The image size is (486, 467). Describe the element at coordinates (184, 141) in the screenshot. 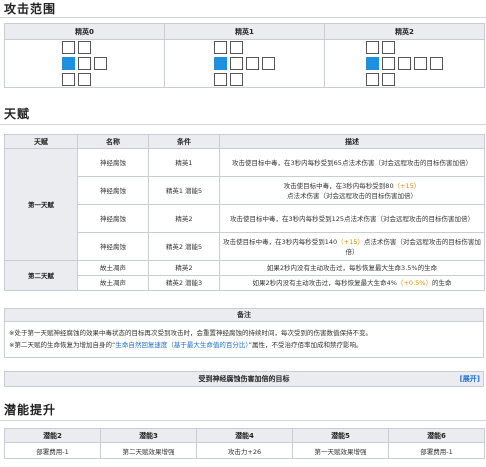

I see `talent-header-condition: 条件` at that location.